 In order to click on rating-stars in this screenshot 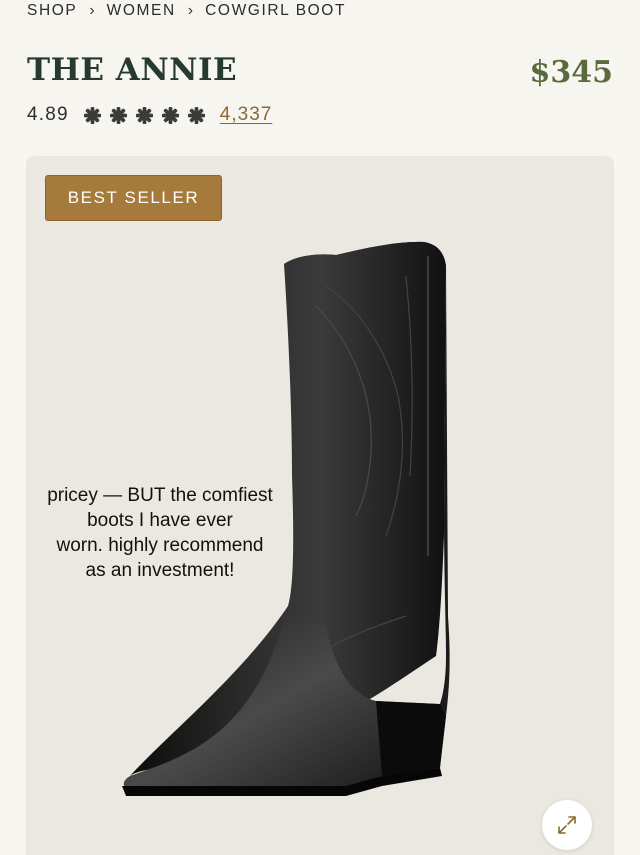, I will do `click(144, 115)`.